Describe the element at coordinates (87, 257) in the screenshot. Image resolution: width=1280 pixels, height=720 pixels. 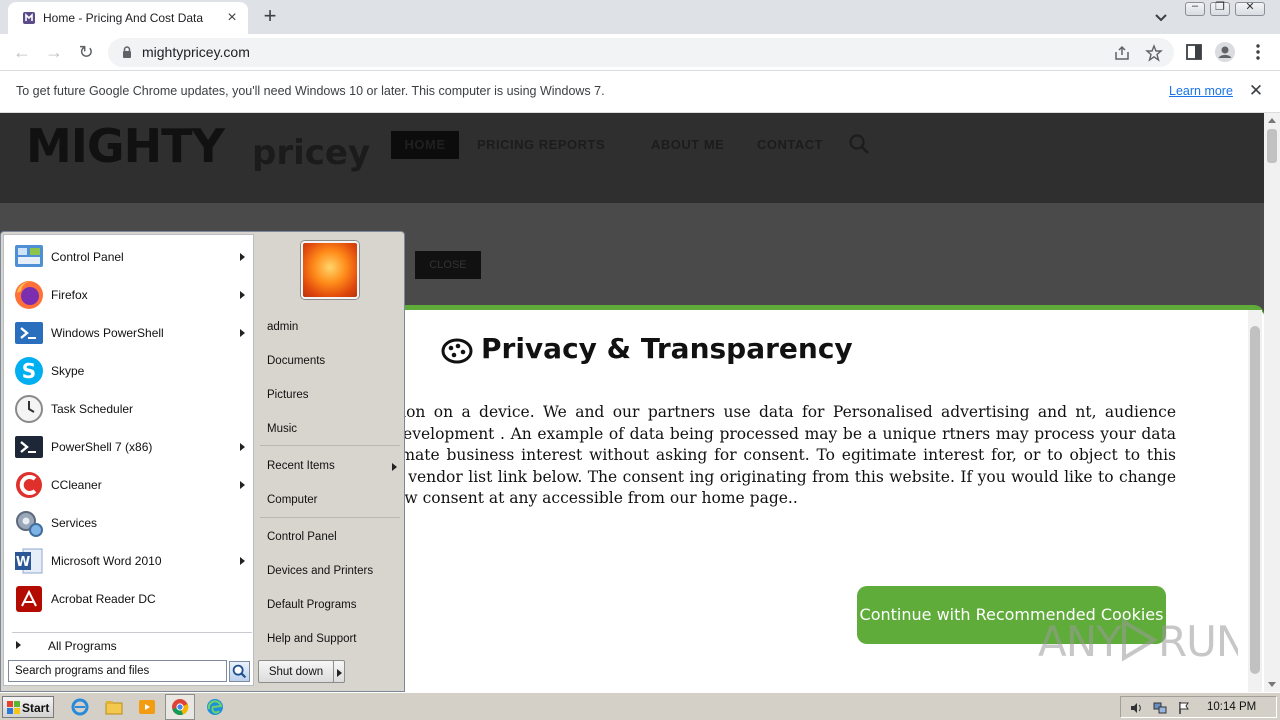
I see `program-label: Control Panel` at that location.